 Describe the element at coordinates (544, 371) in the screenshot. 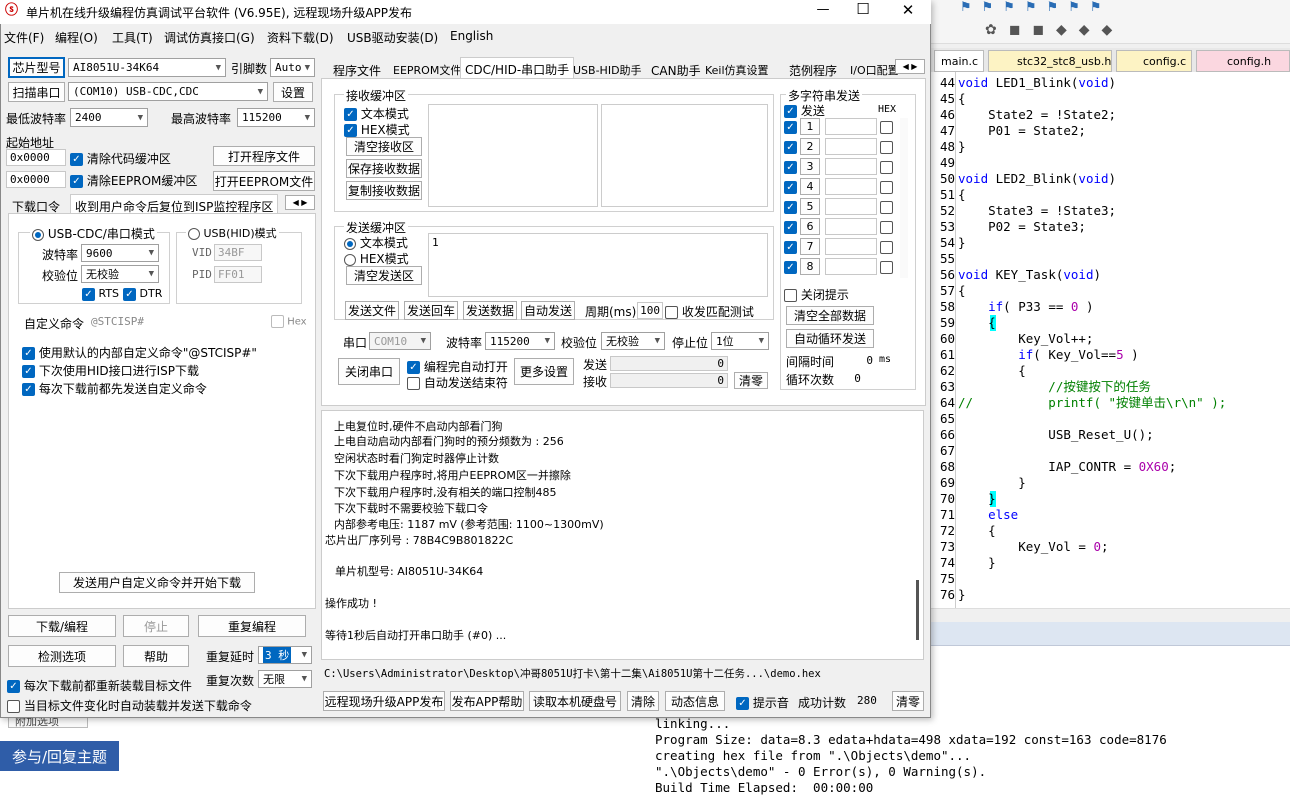

I see `more-settings-button: 更多设置` at that location.